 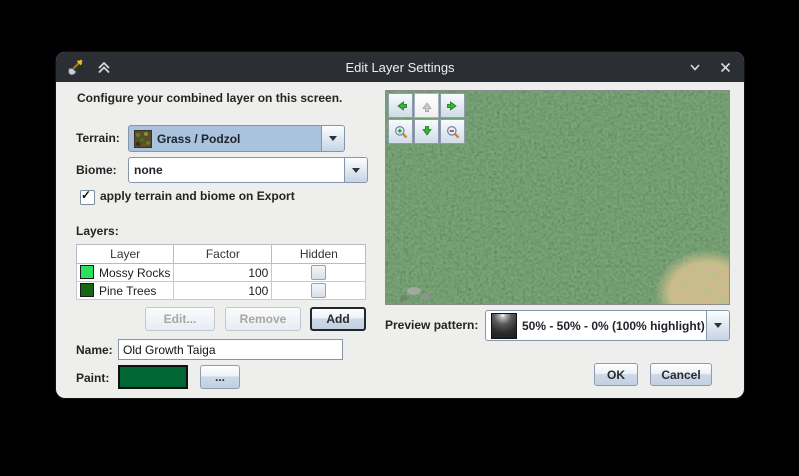 What do you see at coordinates (248, 170) in the screenshot?
I see `biome-combobox: none` at bounding box center [248, 170].